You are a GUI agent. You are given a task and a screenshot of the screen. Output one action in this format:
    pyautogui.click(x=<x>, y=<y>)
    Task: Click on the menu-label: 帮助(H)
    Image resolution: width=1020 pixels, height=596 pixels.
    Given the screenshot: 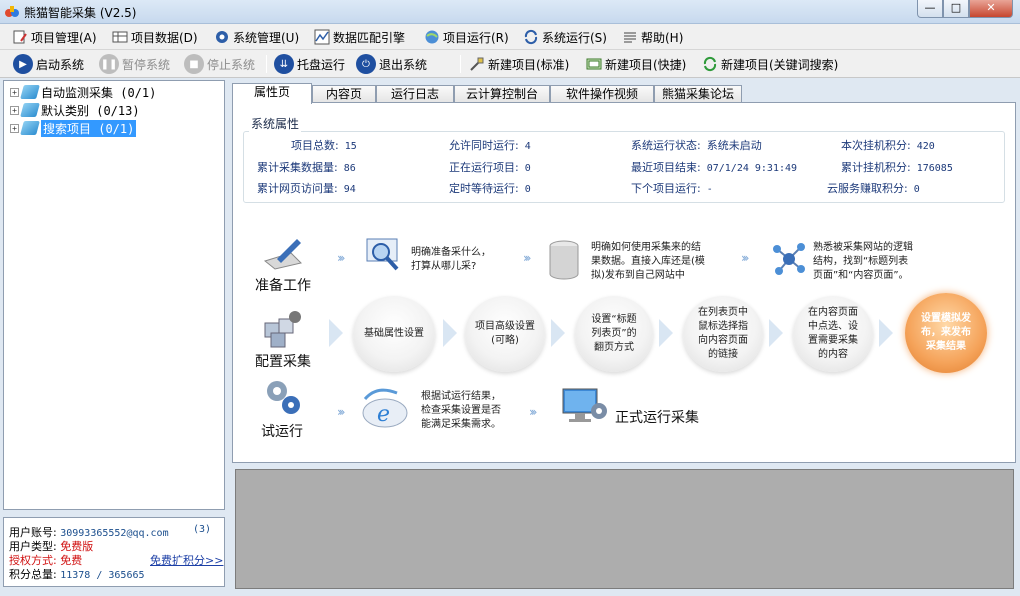 What is the action you would take?
    pyautogui.click(x=662, y=37)
    